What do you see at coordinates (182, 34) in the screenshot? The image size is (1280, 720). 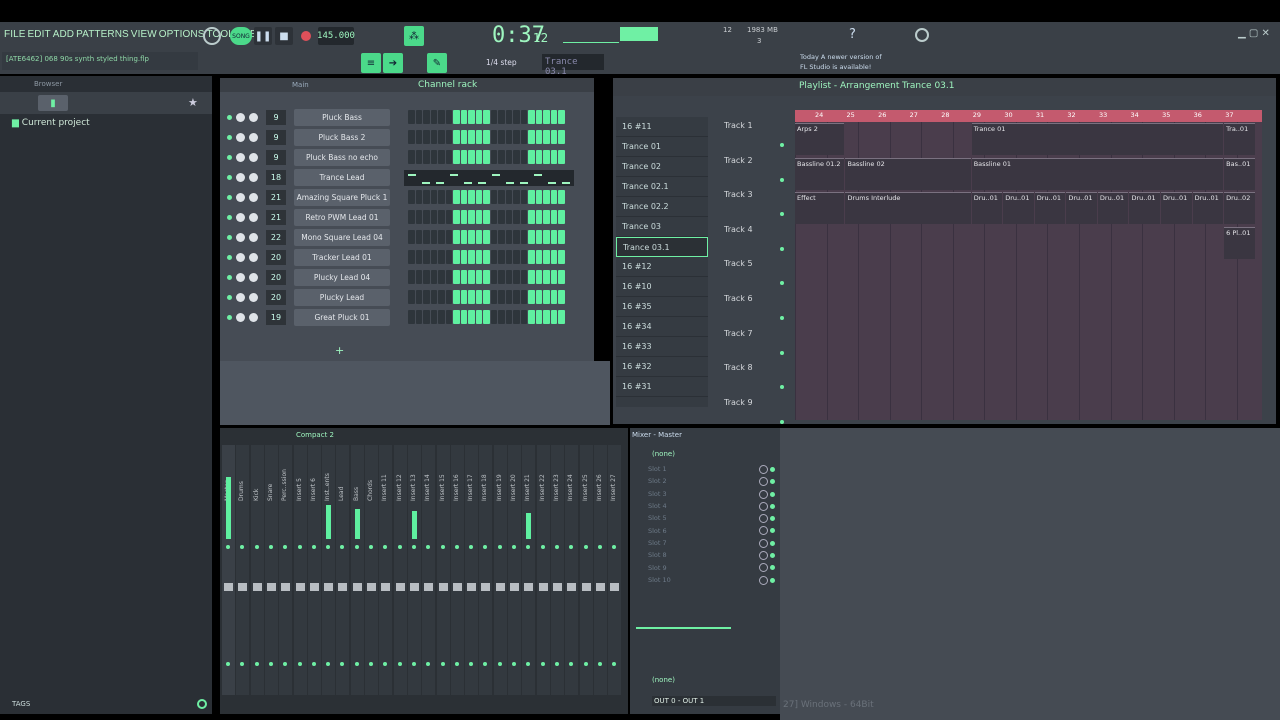 I see `menu-options: OPTIONS` at bounding box center [182, 34].